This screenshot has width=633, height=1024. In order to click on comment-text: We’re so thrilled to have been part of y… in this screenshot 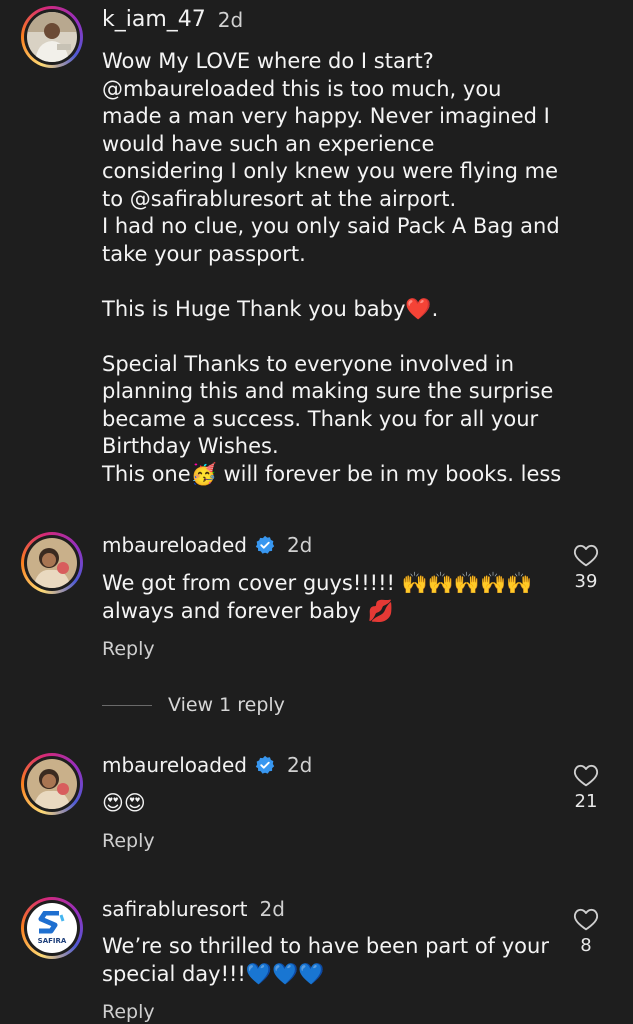, I will do `click(329, 960)`.